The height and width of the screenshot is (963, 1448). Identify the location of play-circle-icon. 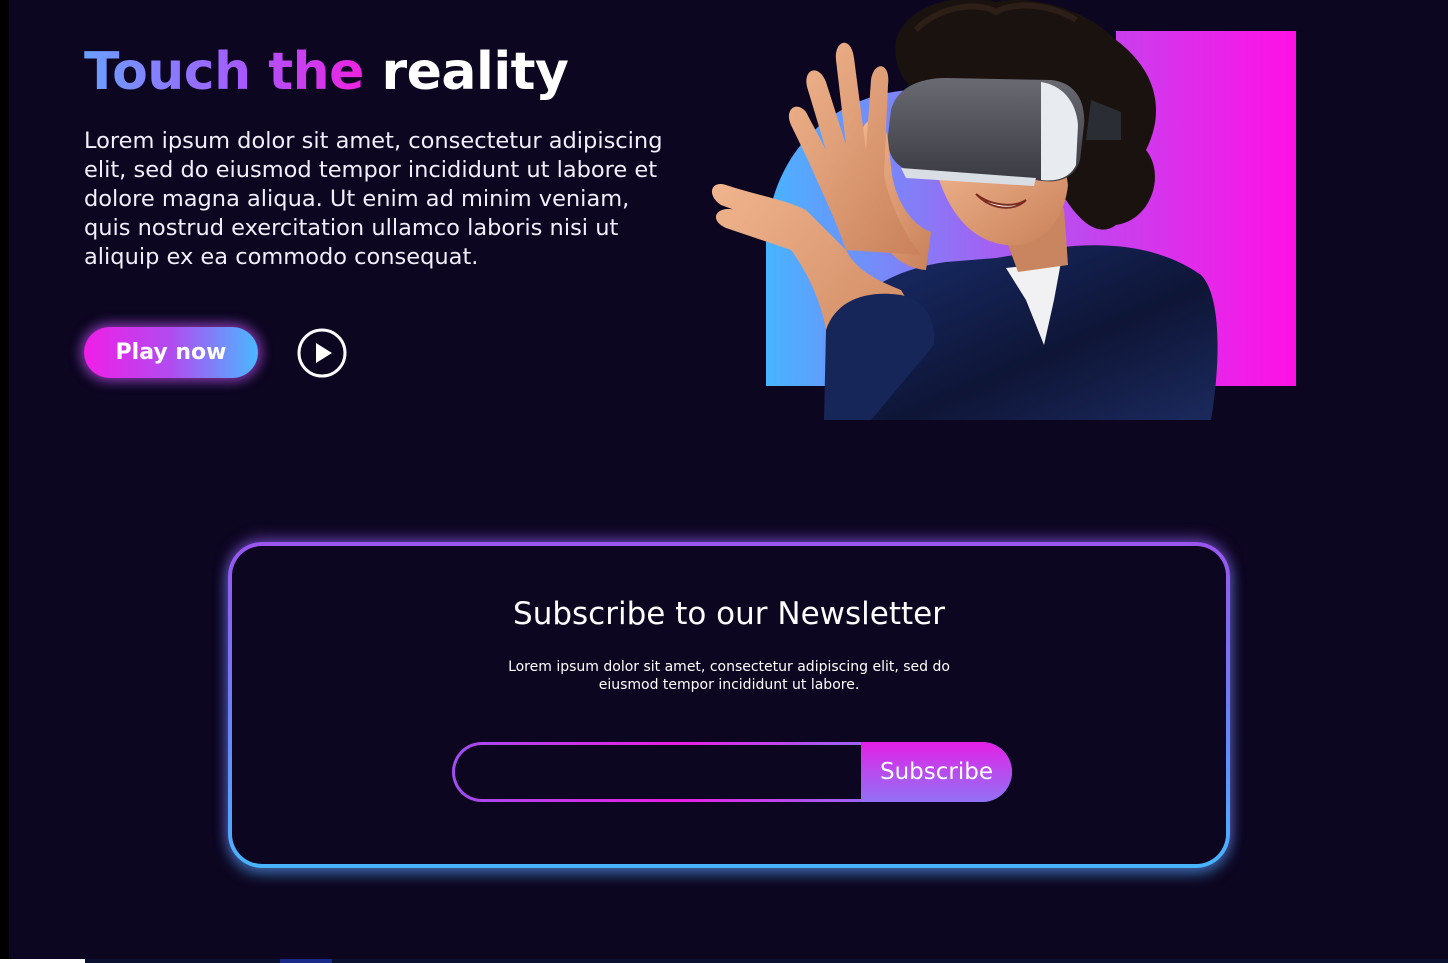
(322, 353).